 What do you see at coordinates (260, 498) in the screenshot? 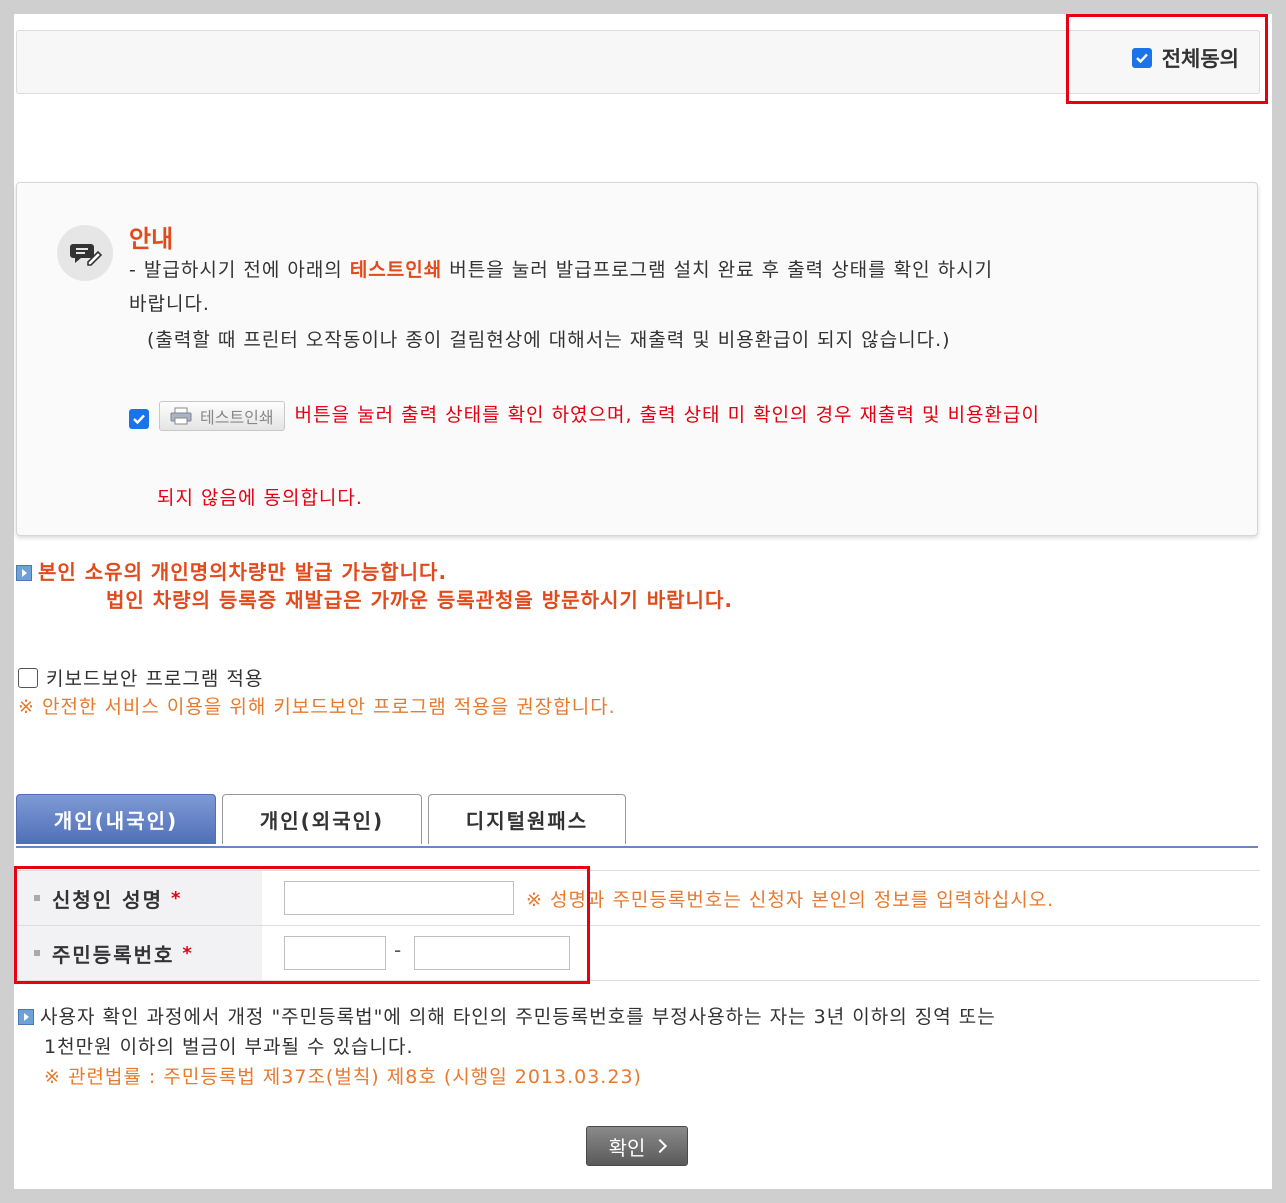
I see `test-print-agree-text-2: 되지 않음에 동의합니다.` at bounding box center [260, 498].